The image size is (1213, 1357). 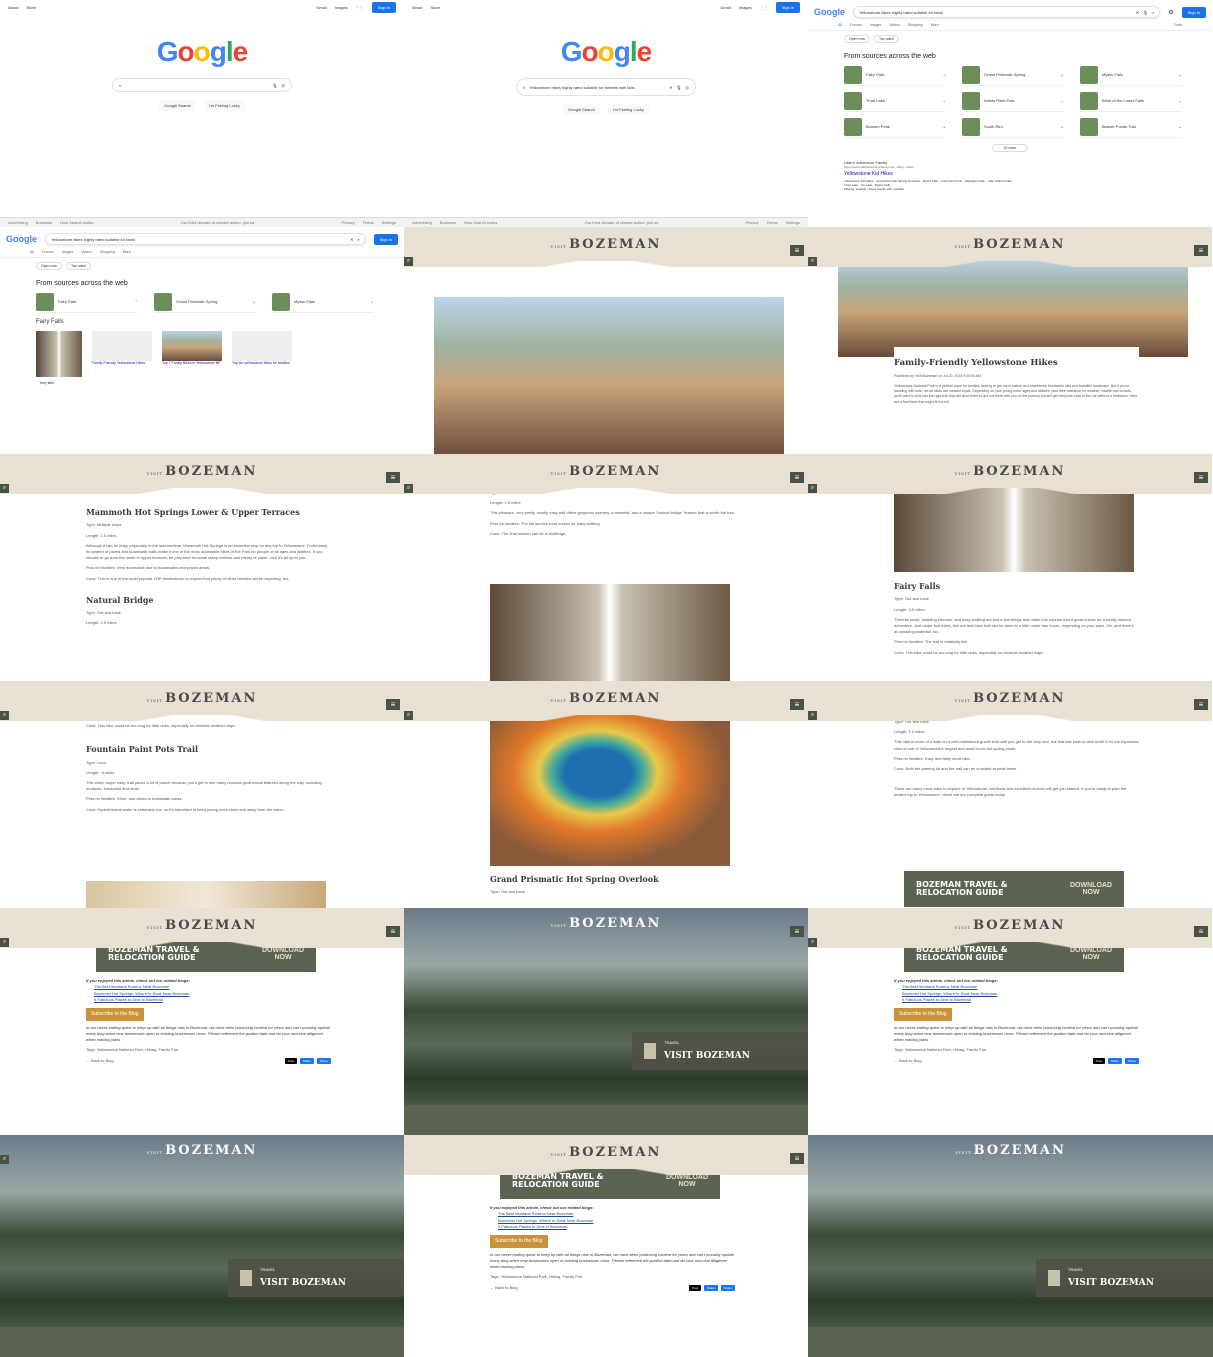 I want to click on feeling-lucky-button: I'm Feeling Lucky, so click(x=628, y=109).